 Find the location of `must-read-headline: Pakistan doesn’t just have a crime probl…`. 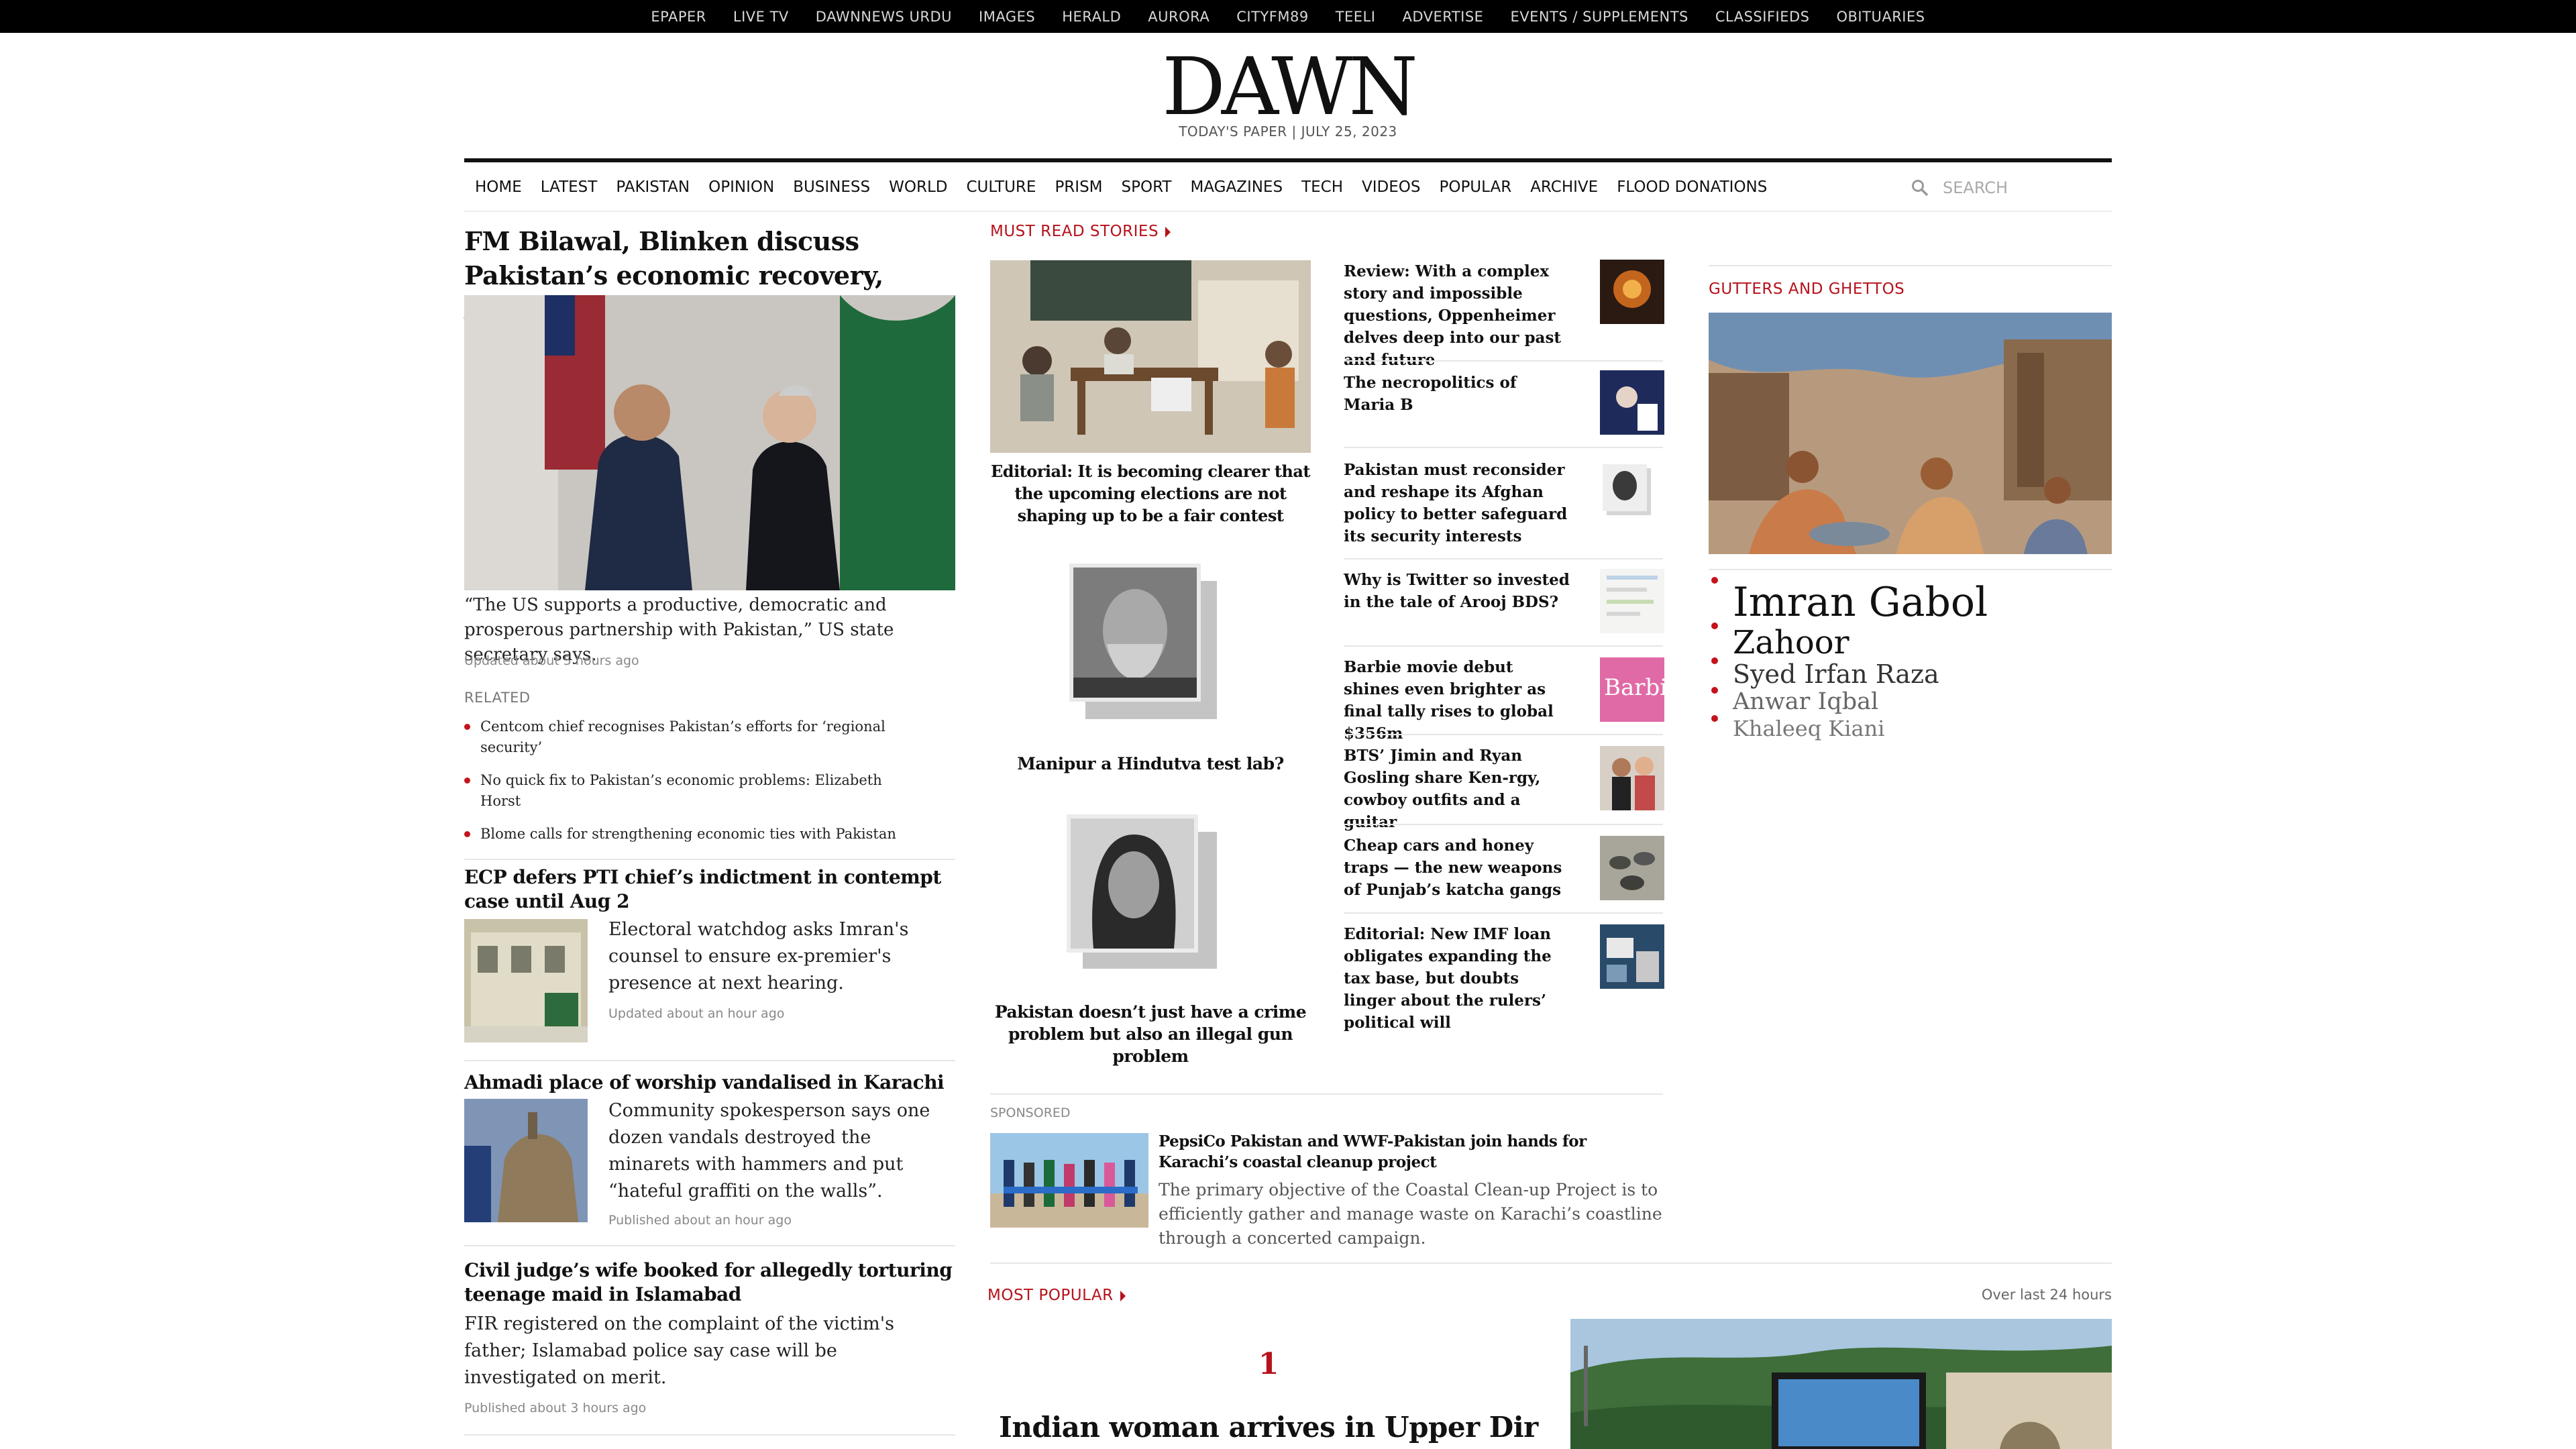

must-read-headline: Pakistan doesn’t just have a crime probl… is located at coordinates (1150, 1034).